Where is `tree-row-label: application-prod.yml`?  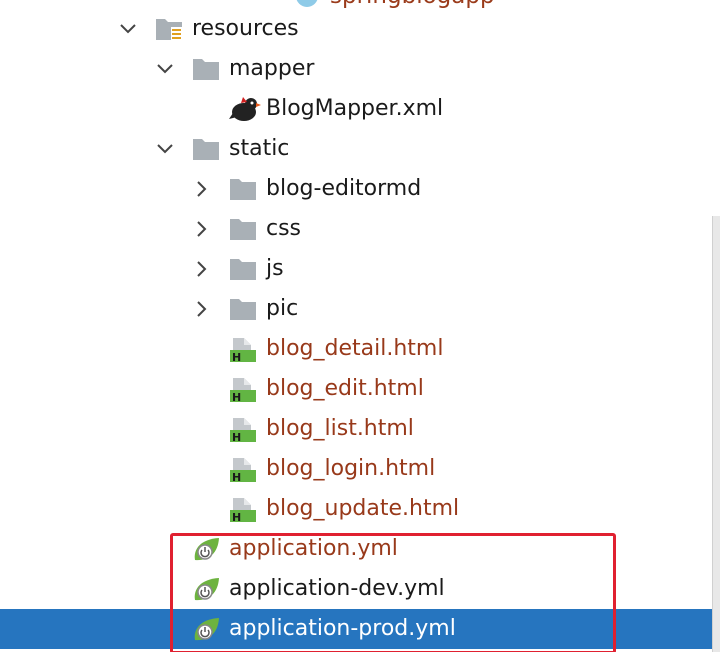
tree-row-label: application-prod.yml is located at coordinates (342, 628).